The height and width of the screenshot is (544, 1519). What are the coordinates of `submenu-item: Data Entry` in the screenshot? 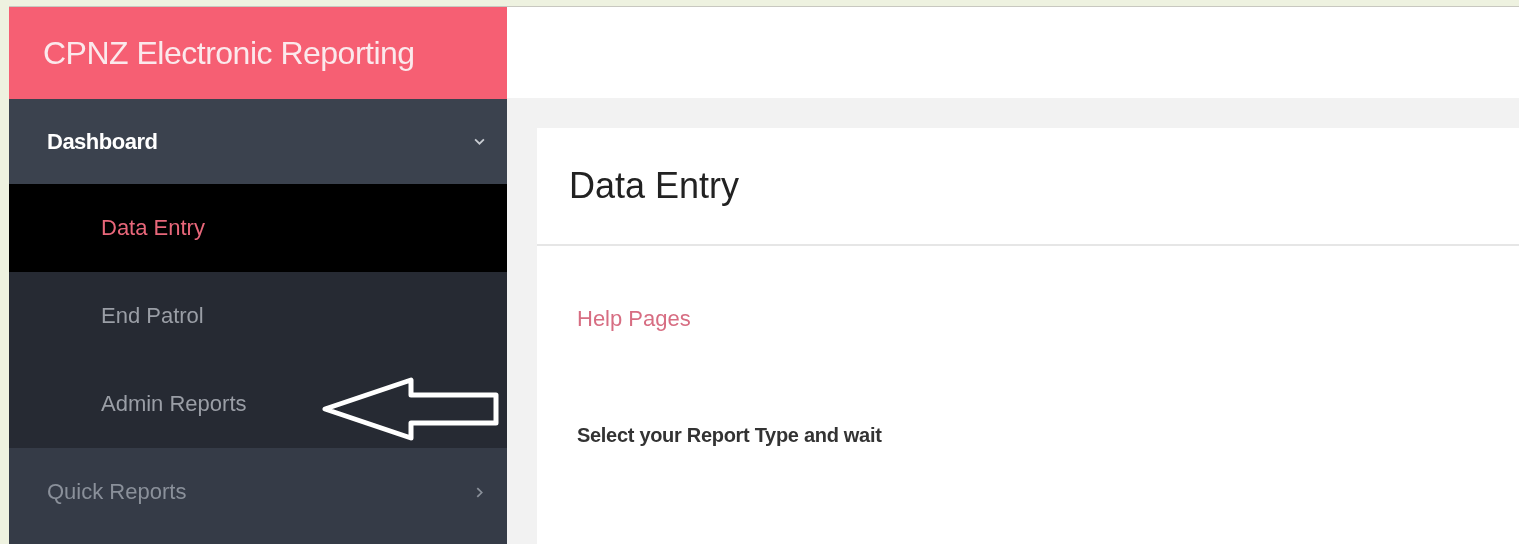 It's located at (258, 228).